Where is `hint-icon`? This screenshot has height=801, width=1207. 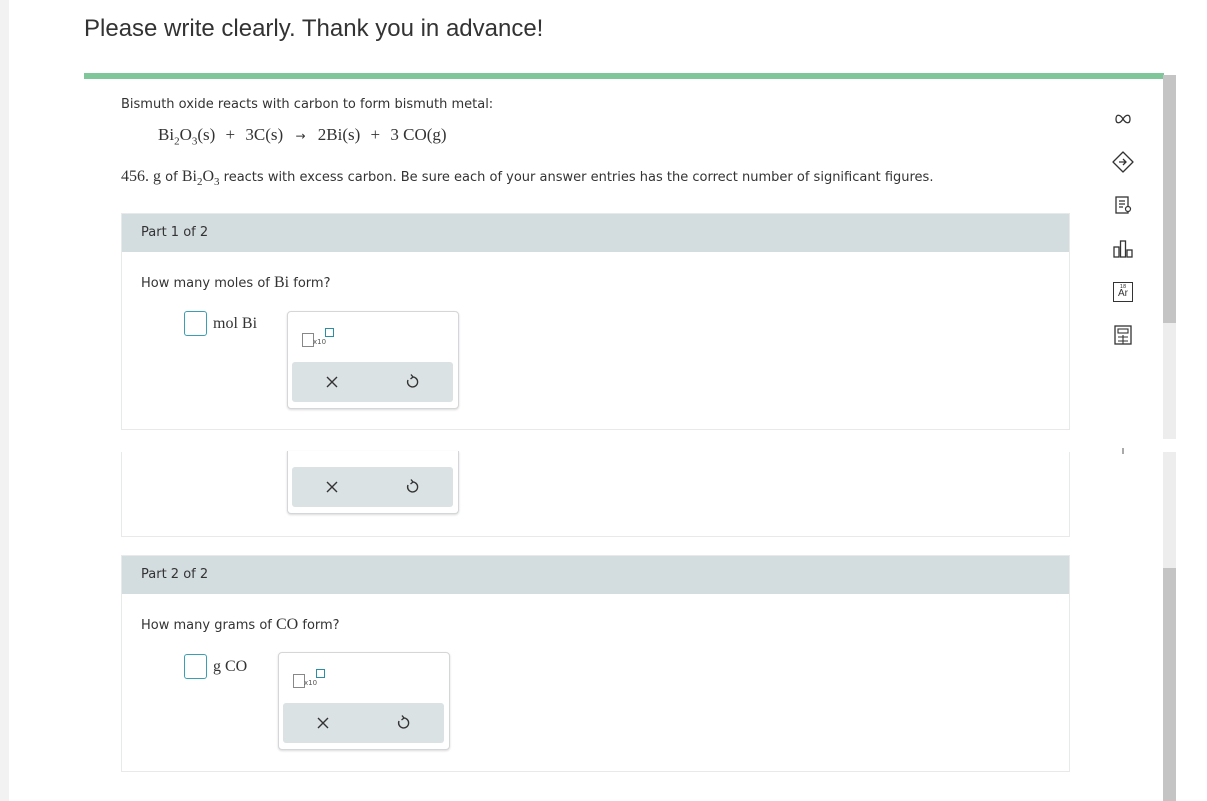
hint-icon is located at coordinates (1123, 162).